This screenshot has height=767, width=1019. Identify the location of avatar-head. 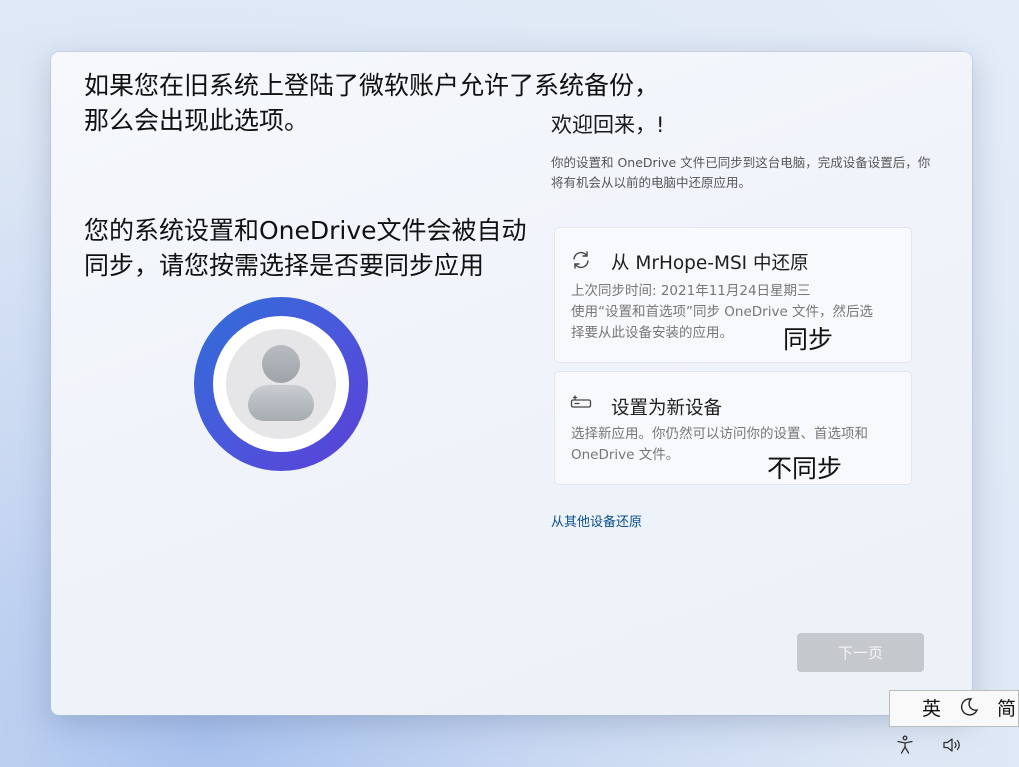
(281, 364).